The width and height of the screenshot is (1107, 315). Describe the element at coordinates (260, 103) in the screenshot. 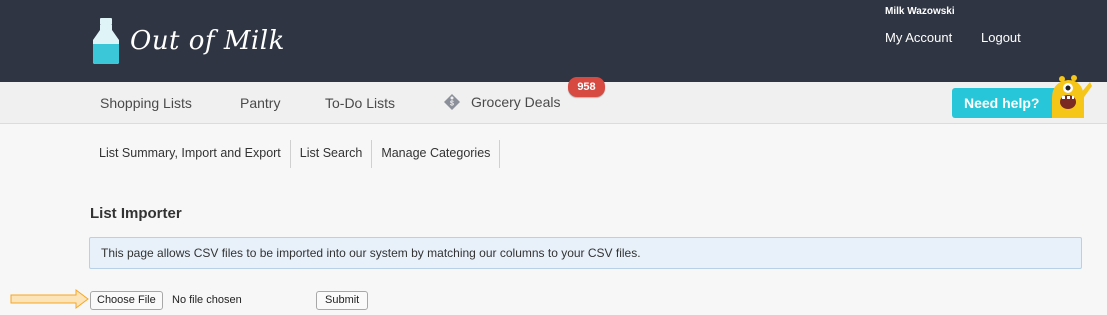

I see `nav-pantry: Pantry` at that location.